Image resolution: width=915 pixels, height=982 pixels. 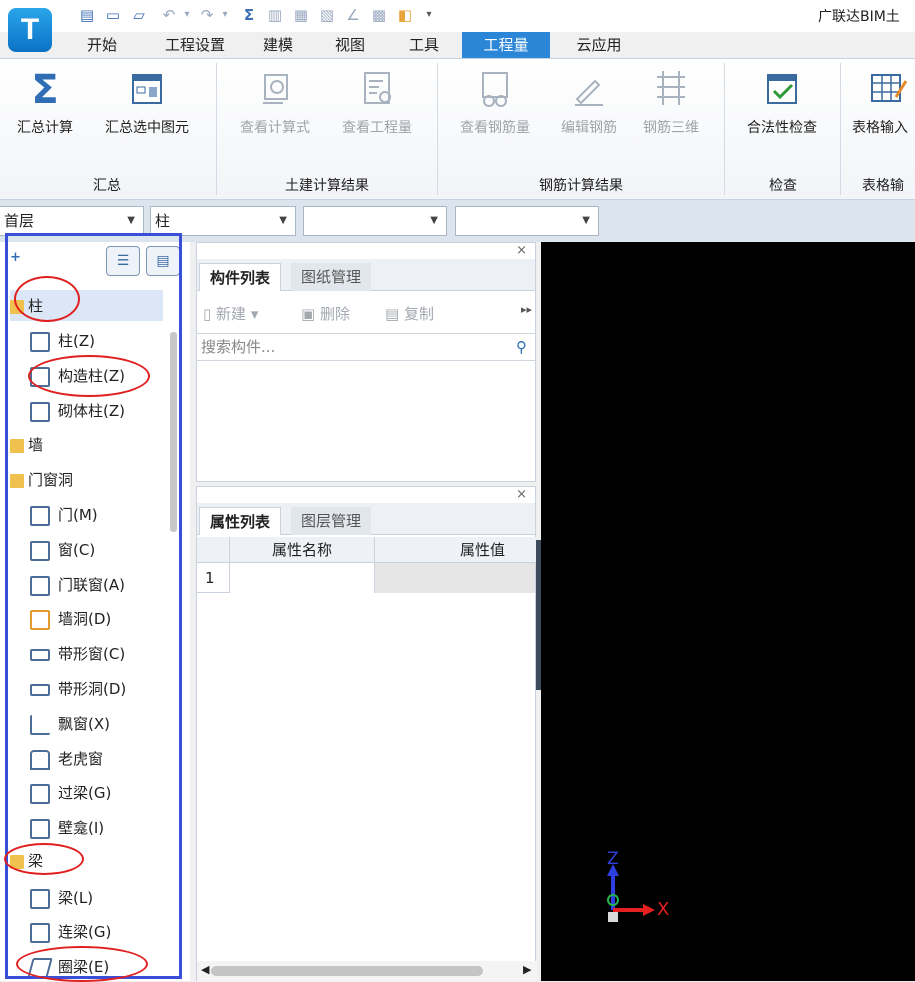 I want to click on group-label-summary: 汇总, so click(x=107, y=186).